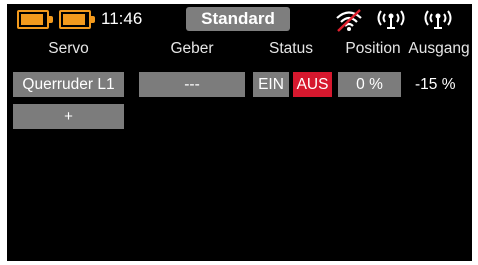  What do you see at coordinates (77, 19) in the screenshot?
I see `battery-rx-icon` at bounding box center [77, 19].